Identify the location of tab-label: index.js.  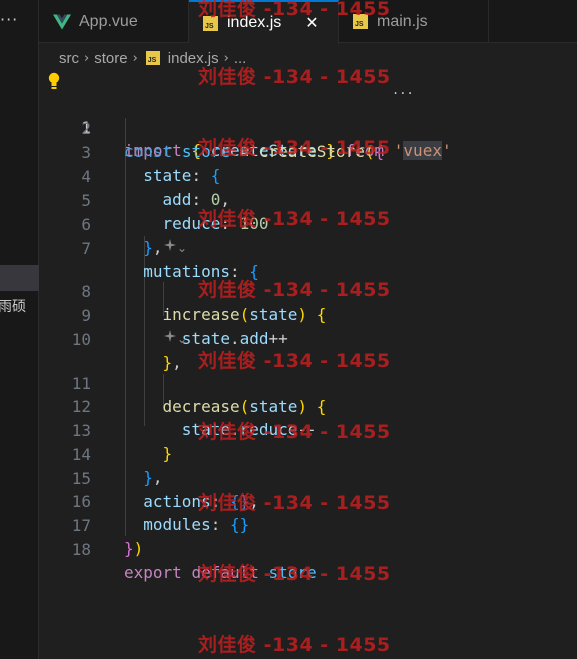
(254, 22).